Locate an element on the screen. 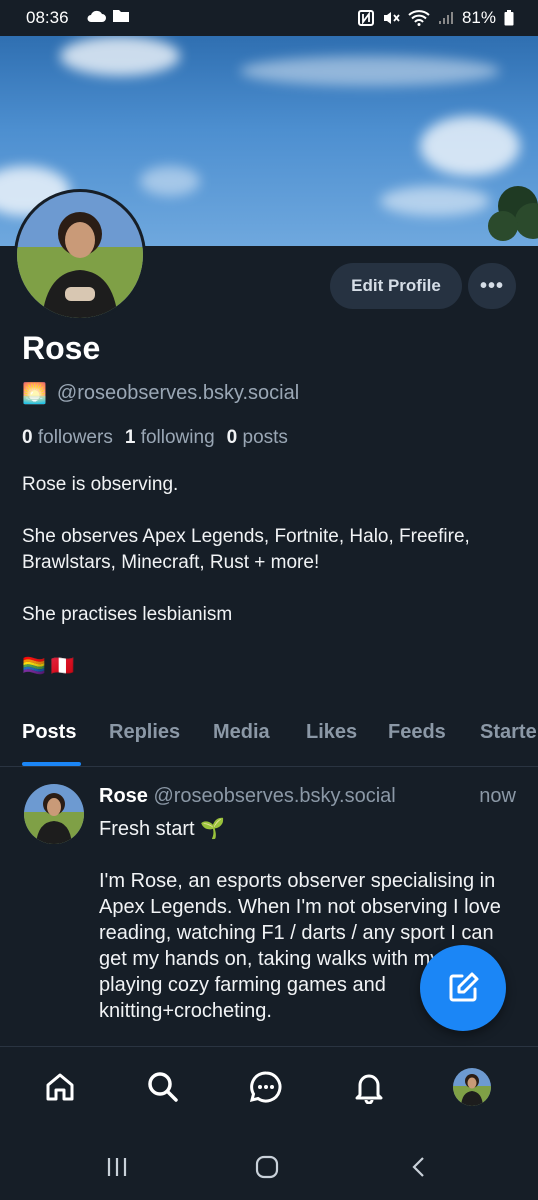 This screenshot has width=538, height=1200. more-options-button: ••• is located at coordinates (492, 286).